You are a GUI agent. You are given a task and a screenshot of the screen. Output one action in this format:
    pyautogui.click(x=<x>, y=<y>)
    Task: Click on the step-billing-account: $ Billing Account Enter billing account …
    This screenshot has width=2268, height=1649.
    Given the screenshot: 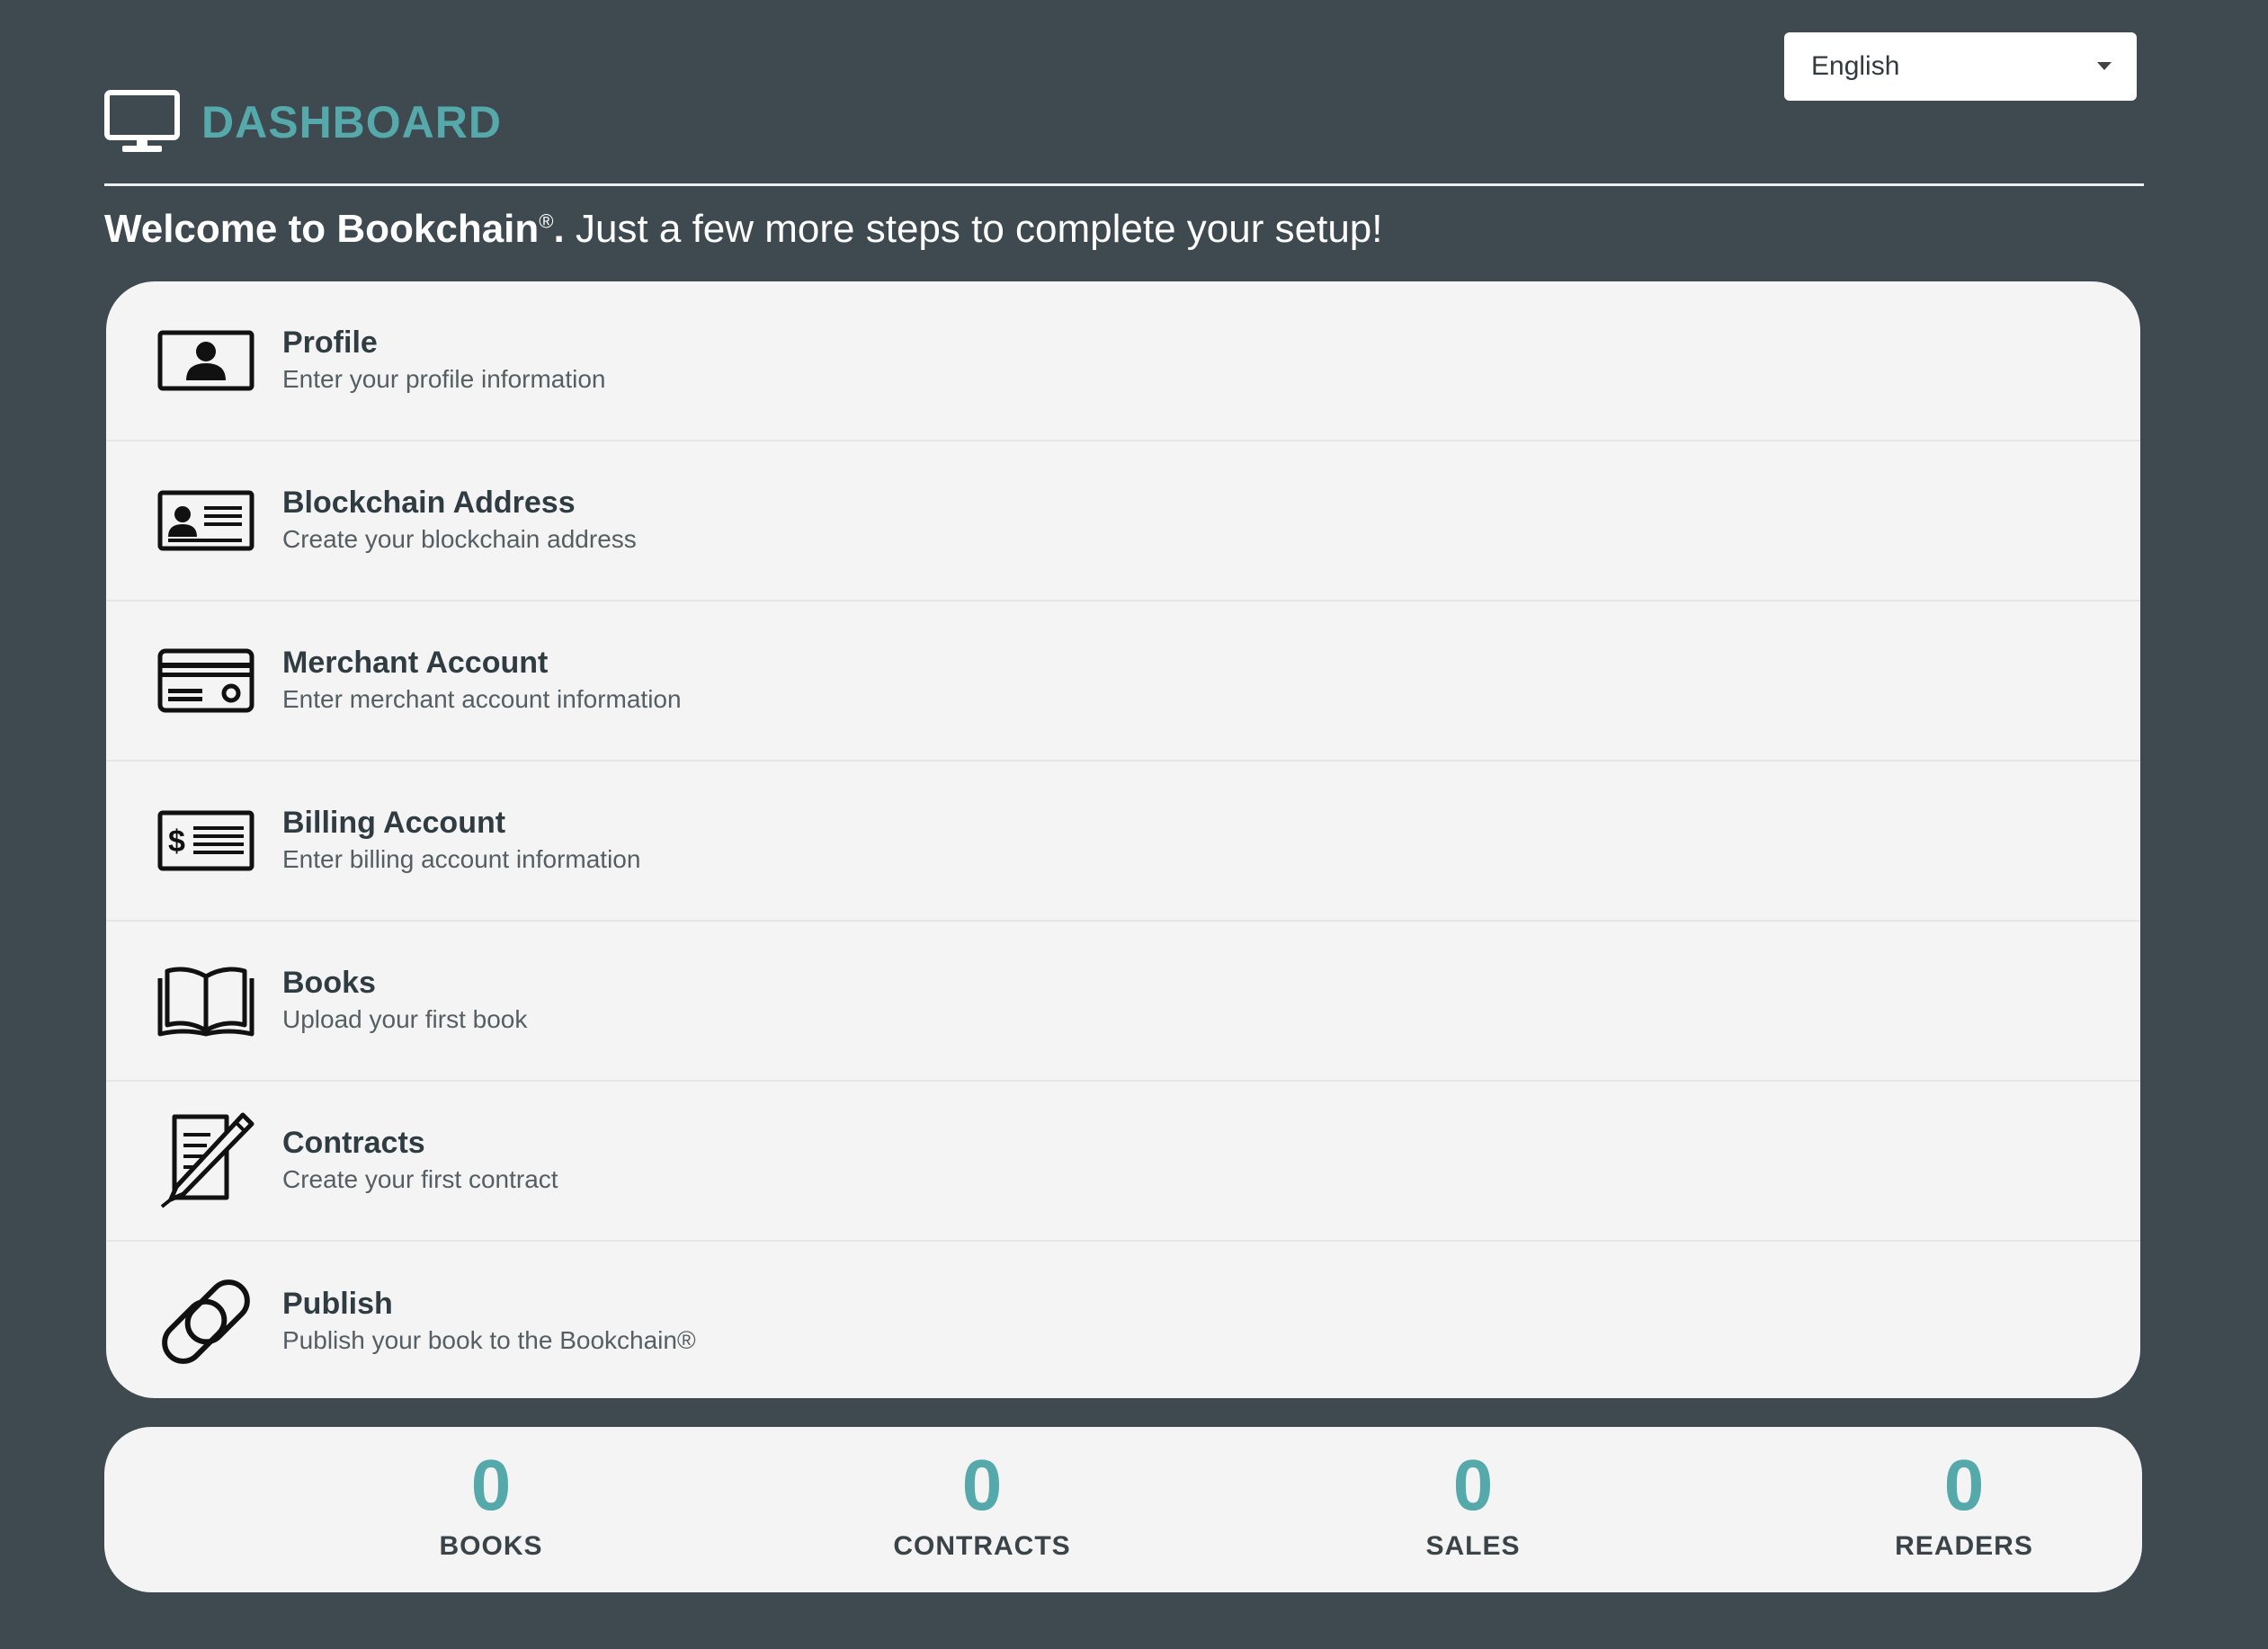 What is the action you would take?
    pyautogui.click(x=1123, y=842)
    